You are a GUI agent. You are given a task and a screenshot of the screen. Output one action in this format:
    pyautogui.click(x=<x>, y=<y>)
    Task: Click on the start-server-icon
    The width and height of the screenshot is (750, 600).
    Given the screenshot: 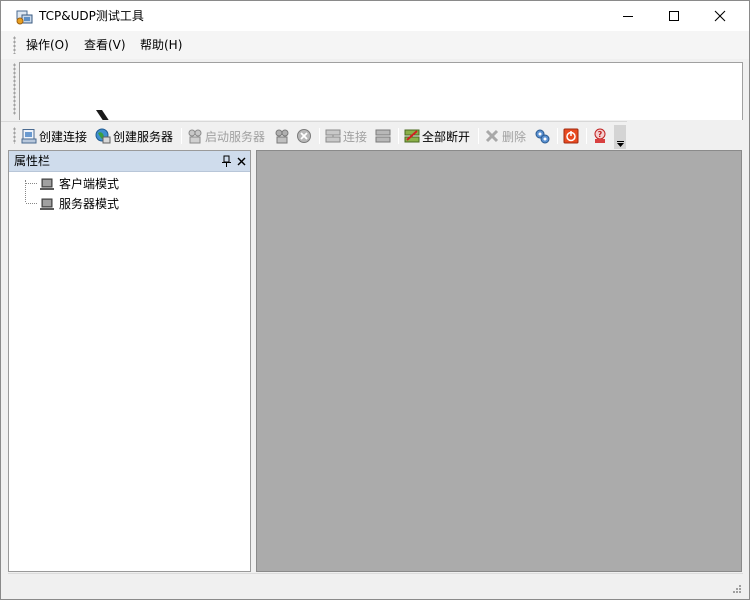 What is the action you would take?
    pyautogui.click(x=195, y=136)
    